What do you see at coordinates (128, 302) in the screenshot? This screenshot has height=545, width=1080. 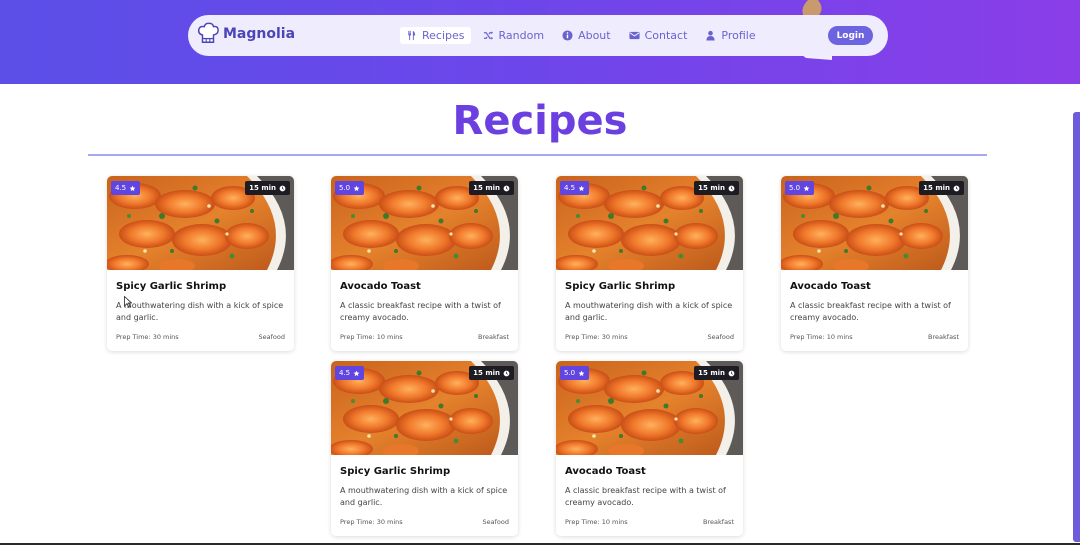 I see `mouse-cursor-icon` at bounding box center [128, 302].